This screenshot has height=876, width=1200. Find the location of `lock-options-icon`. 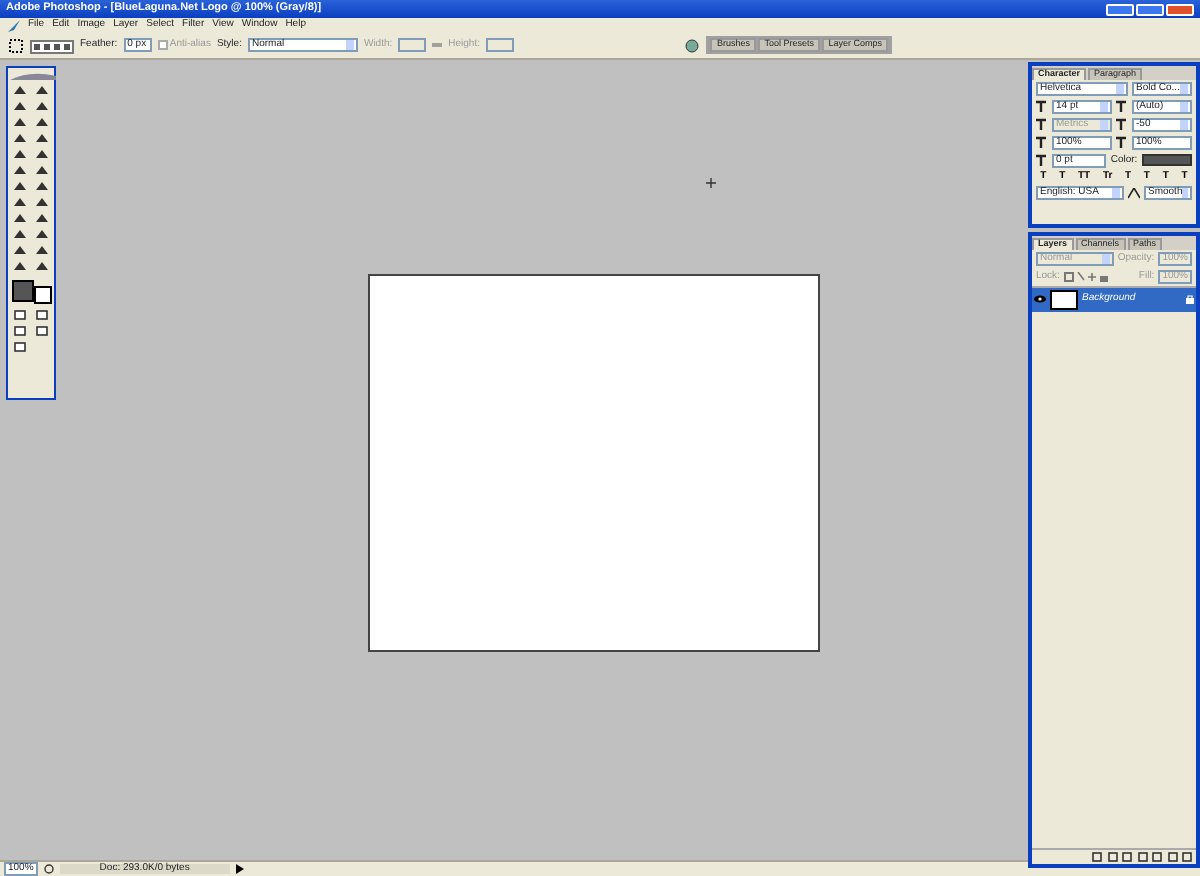

lock-options-icon is located at coordinates (1085, 276).